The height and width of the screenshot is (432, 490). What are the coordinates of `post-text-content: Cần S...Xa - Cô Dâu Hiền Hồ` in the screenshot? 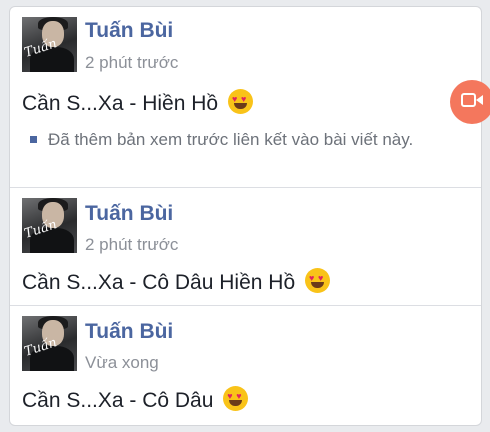 It's located at (159, 282).